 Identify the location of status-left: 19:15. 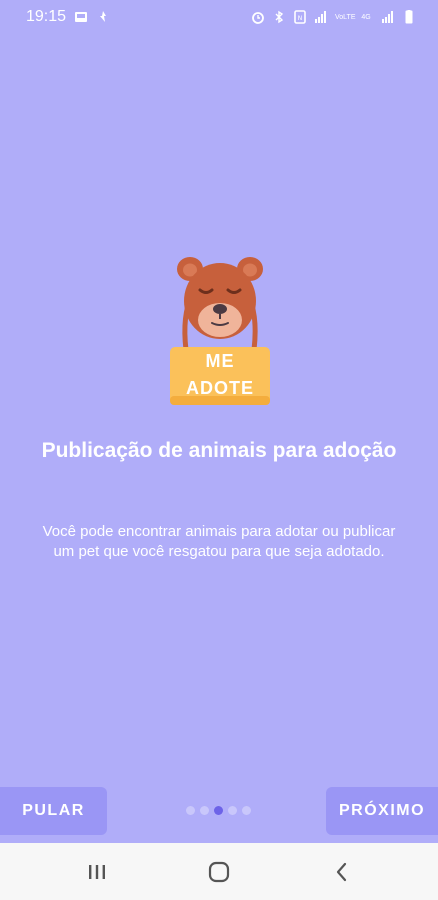
(68, 17).